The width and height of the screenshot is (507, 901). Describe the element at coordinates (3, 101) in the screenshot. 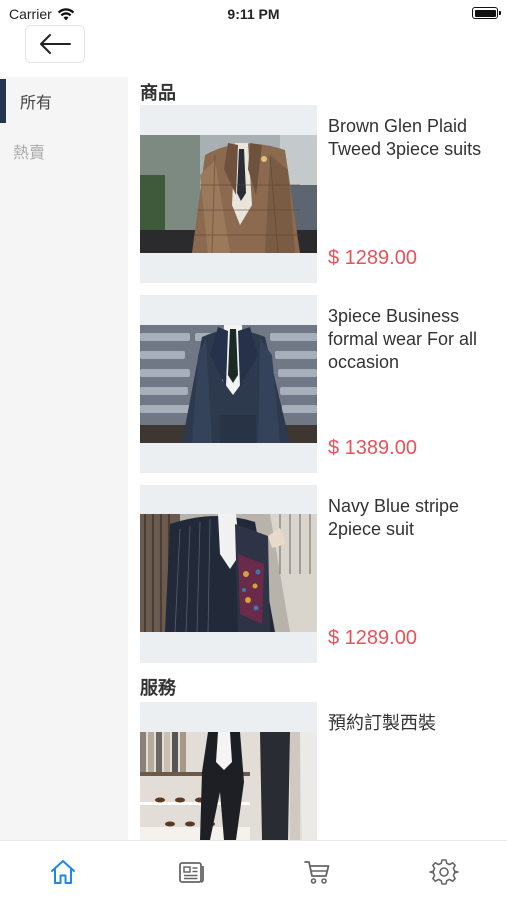

I see `active-indicator` at that location.